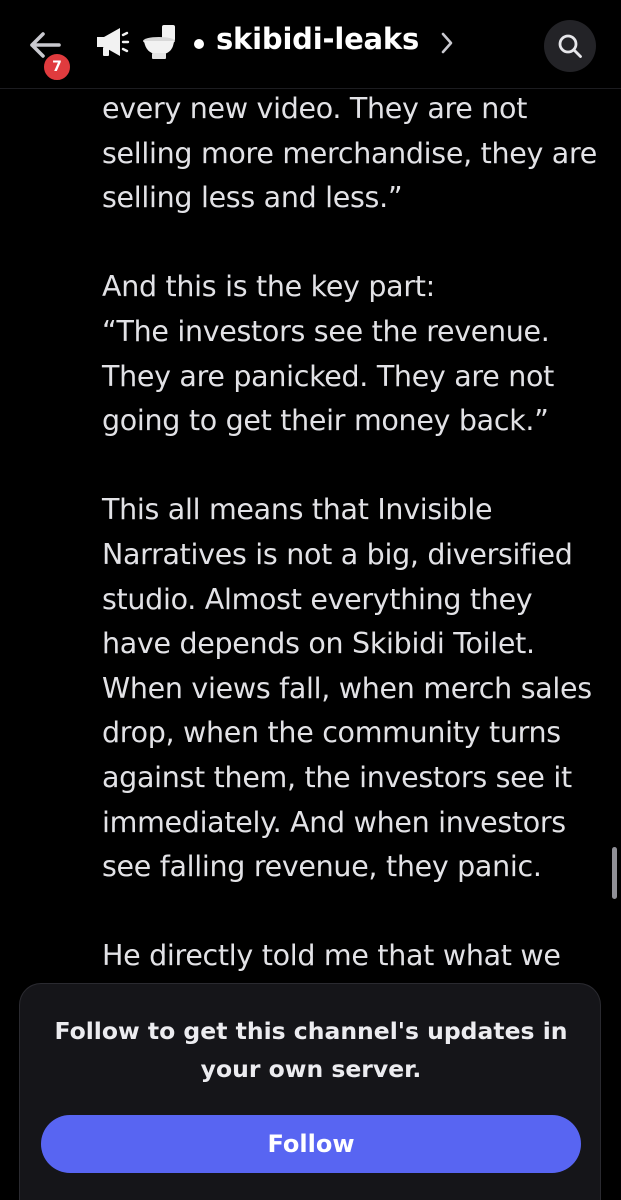  I want to click on scrollbar, so click(614, 873).